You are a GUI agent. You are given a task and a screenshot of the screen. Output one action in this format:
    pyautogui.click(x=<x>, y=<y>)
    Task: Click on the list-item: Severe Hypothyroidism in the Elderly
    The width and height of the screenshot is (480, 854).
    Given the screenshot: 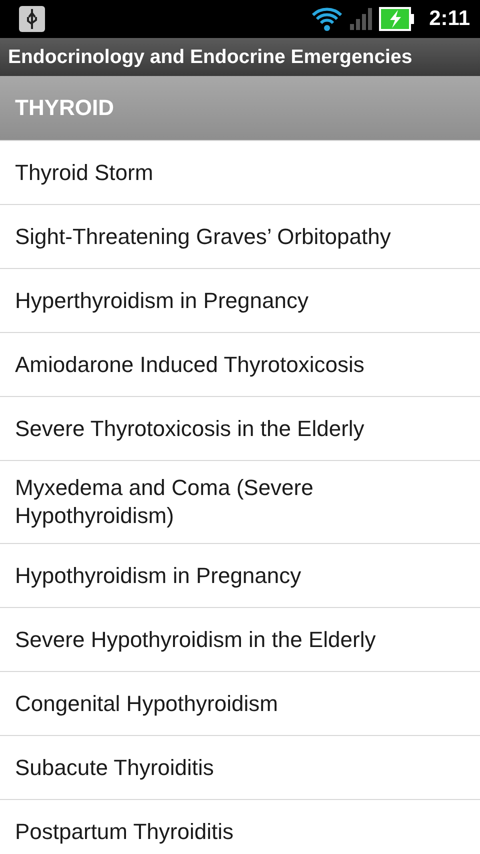 What is the action you would take?
    pyautogui.click(x=240, y=639)
    